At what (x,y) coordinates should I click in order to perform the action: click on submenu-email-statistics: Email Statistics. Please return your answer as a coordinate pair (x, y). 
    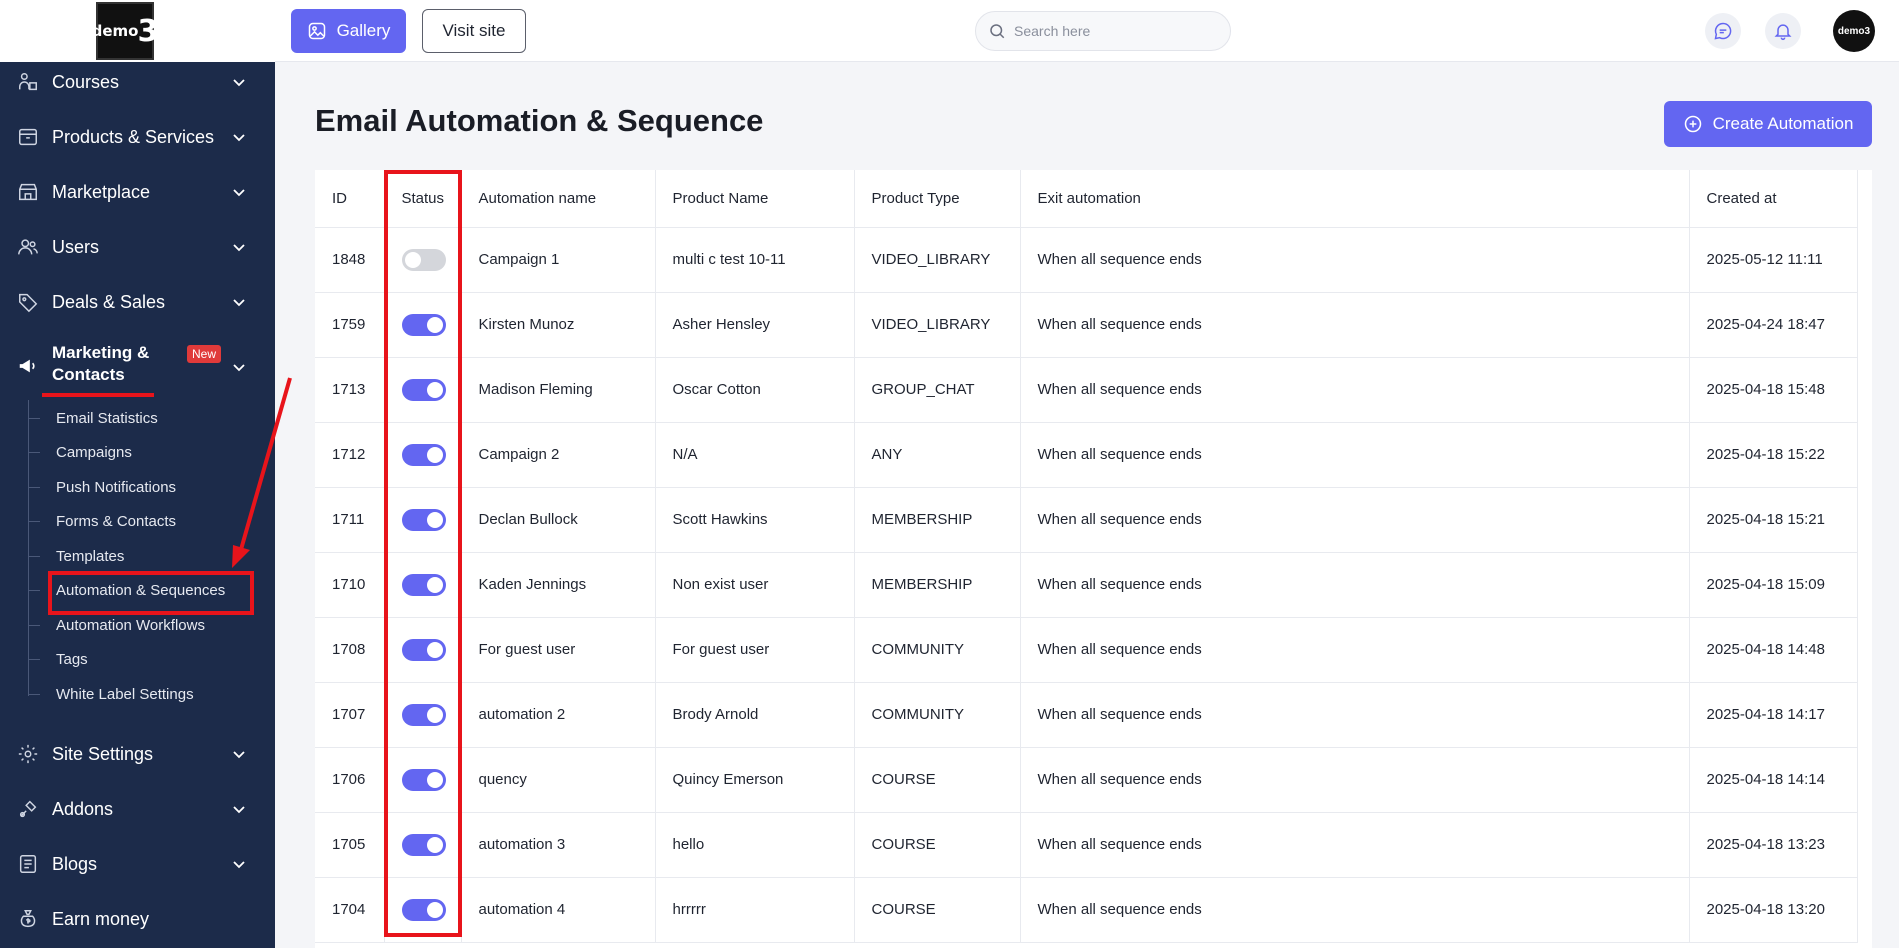
    Looking at the image, I should click on (107, 418).